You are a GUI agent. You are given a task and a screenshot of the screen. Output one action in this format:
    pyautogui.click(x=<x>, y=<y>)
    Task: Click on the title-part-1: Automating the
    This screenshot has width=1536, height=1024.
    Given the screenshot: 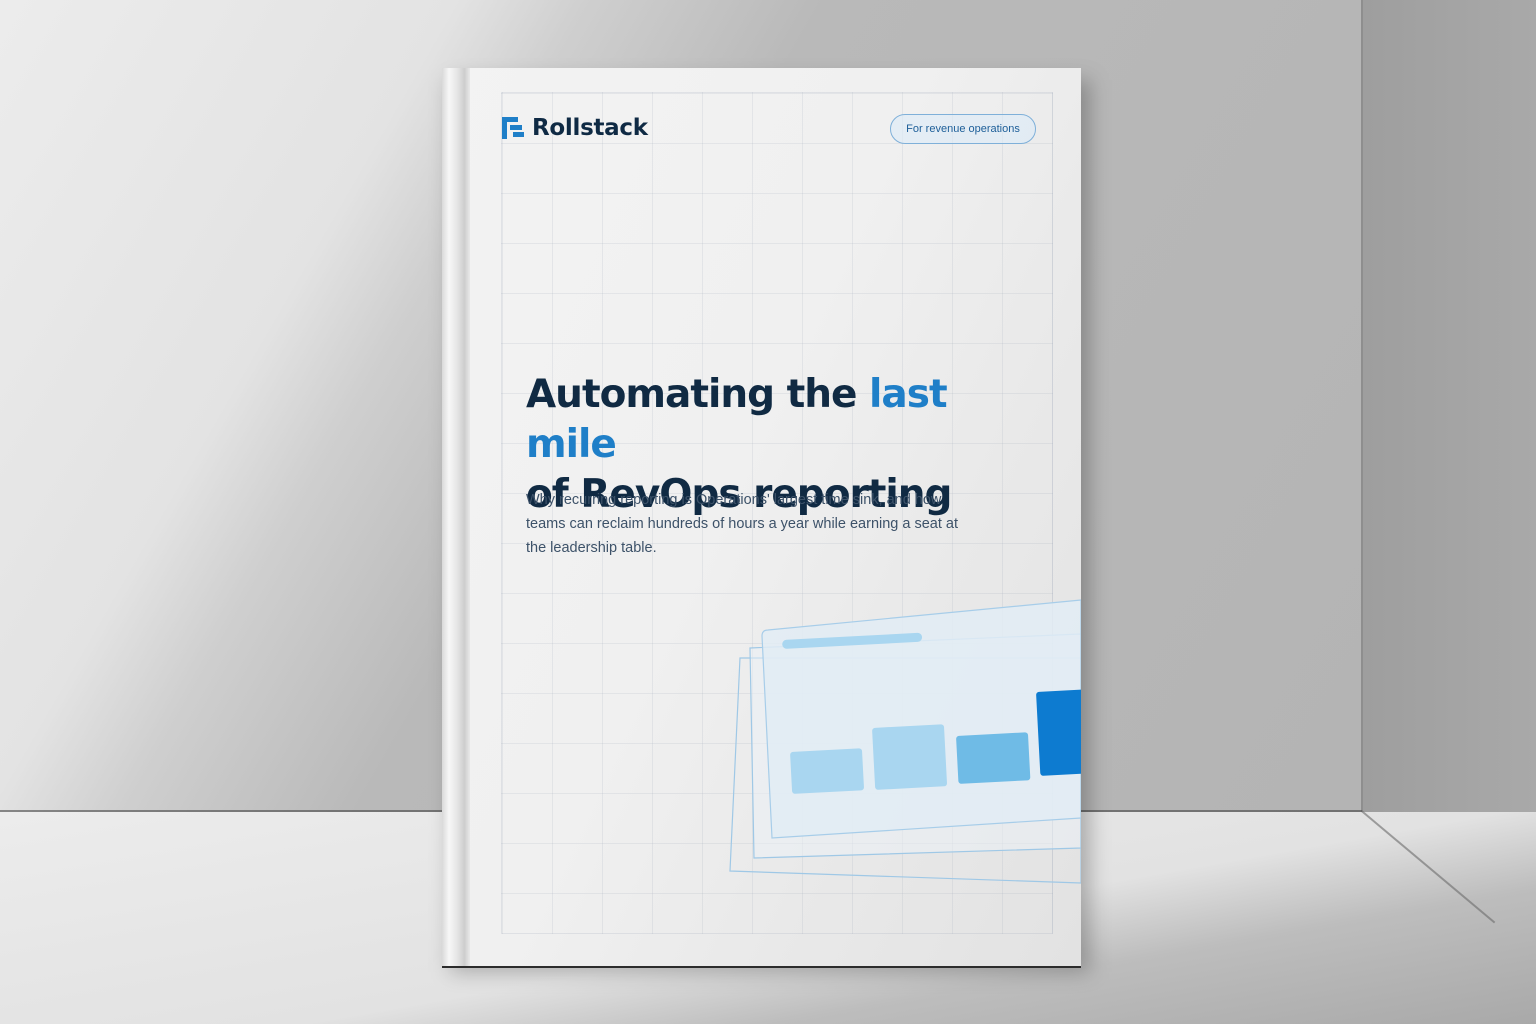 What is the action you would take?
    pyautogui.click(x=698, y=394)
    